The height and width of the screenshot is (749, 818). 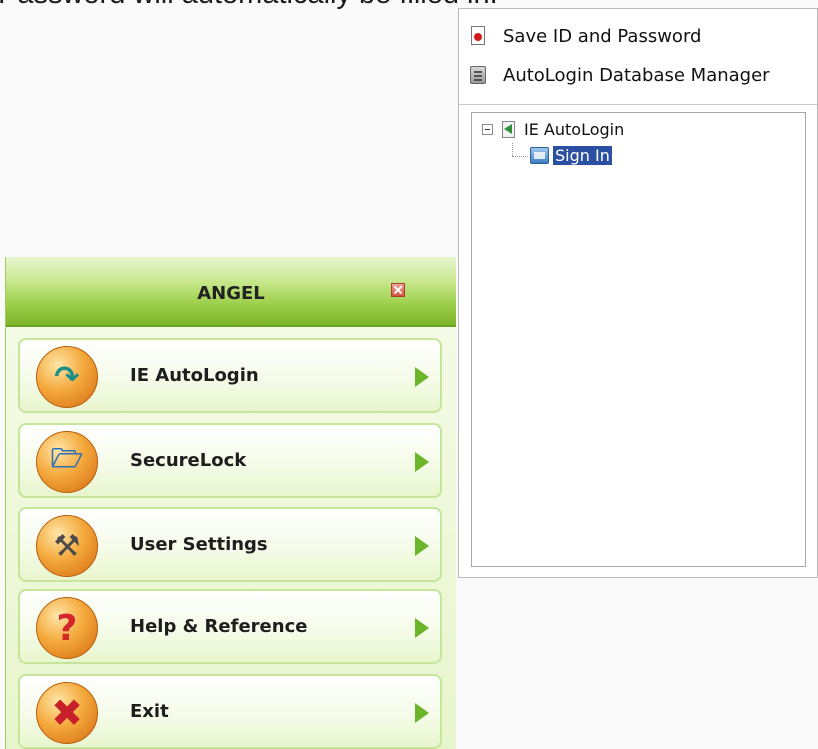 What do you see at coordinates (636, 75) in the screenshot?
I see `database-manager-label: AutoLogin Database Manager` at bounding box center [636, 75].